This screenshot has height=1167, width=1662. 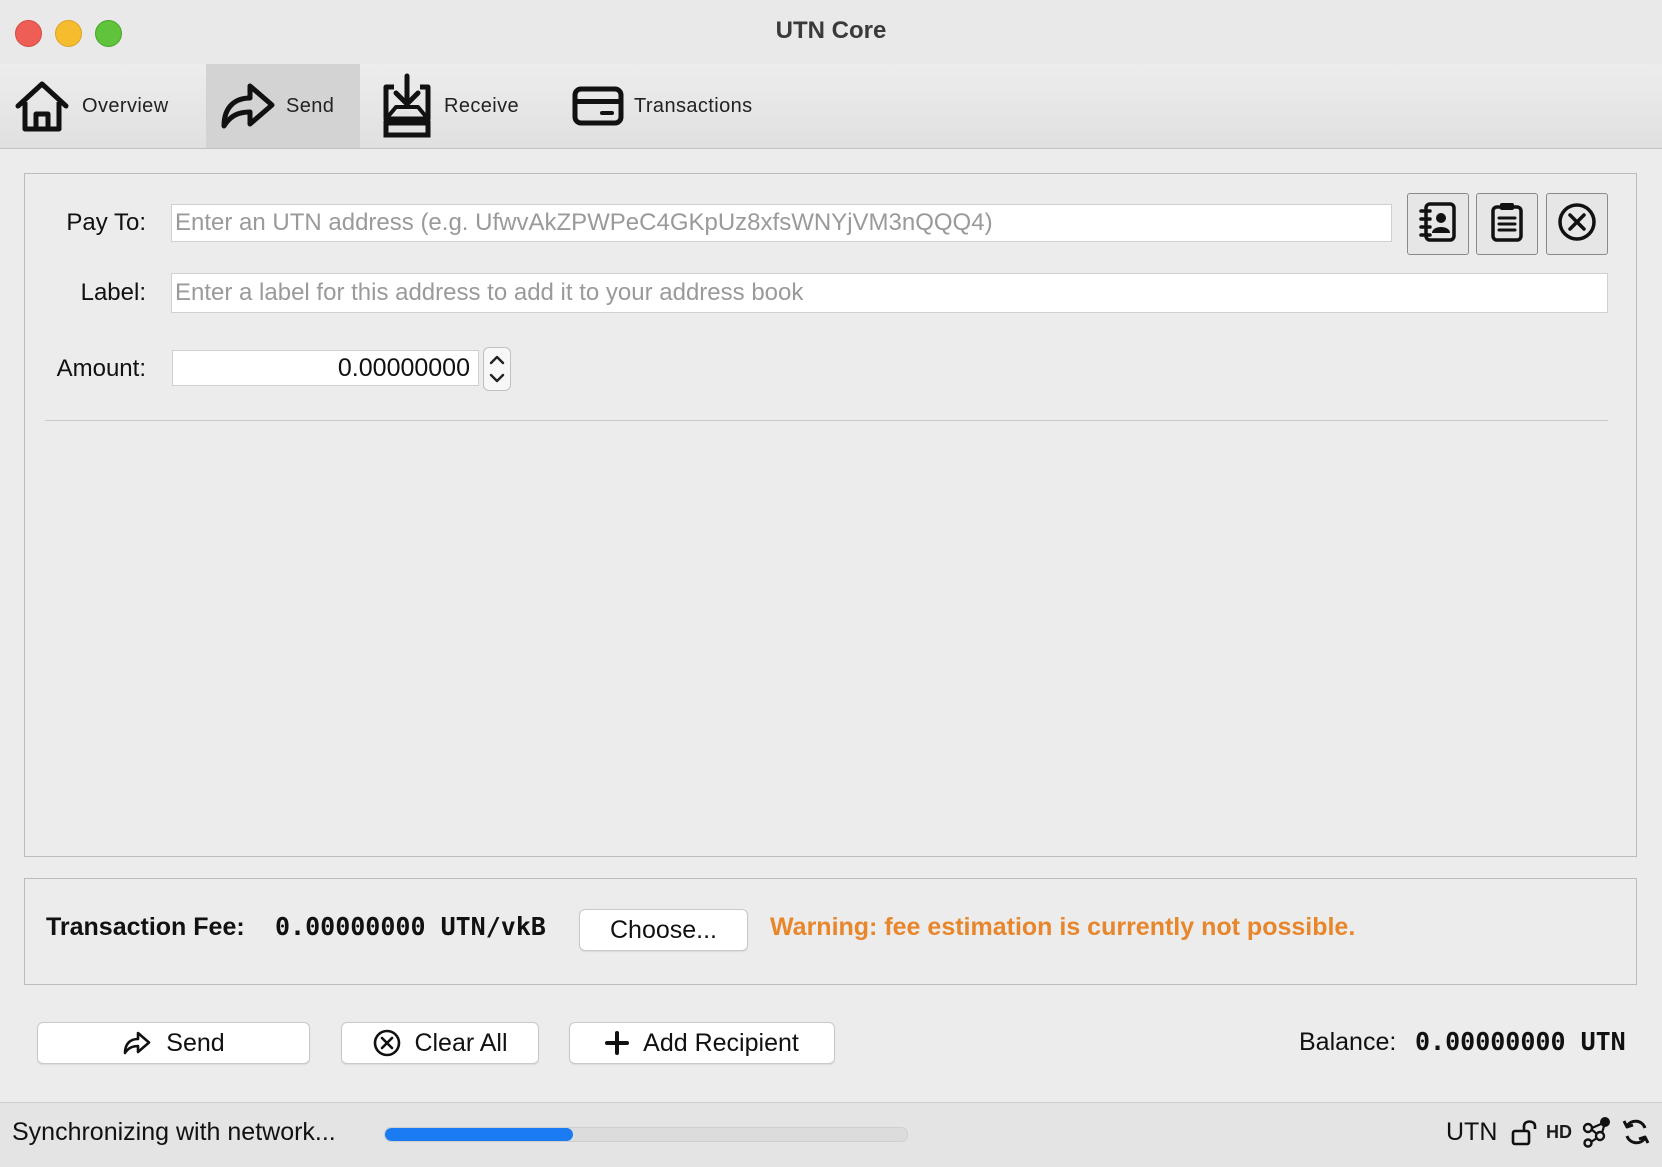 What do you see at coordinates (826, 420) in the screenshot?
I see `recipient-separator` at bounding box center [826, 420].